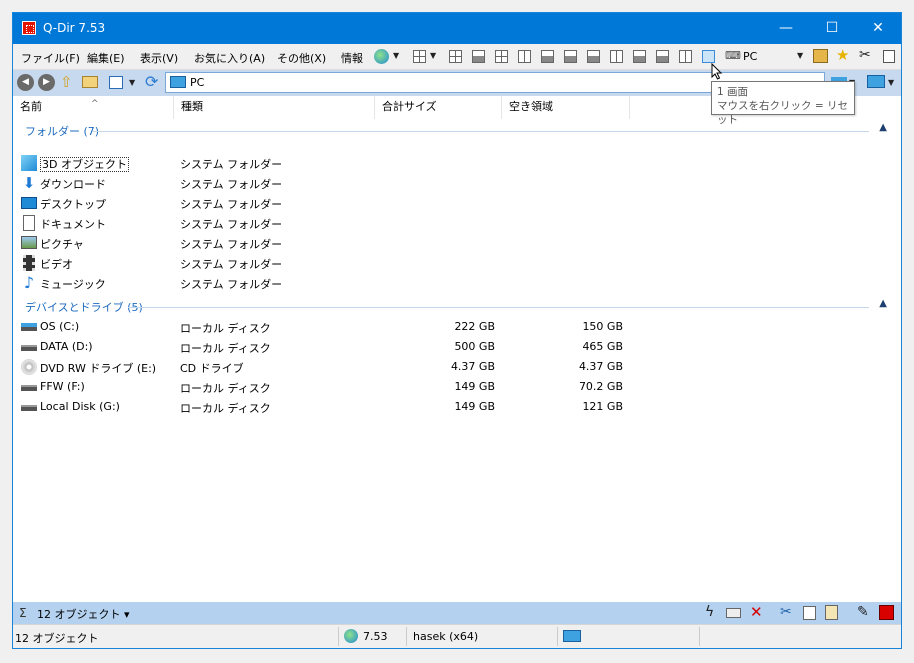 This screenshot has height=663, width=914. Describe the element at coordinates (29, 242) in the screenshot. I see `picture-icon` at that location.